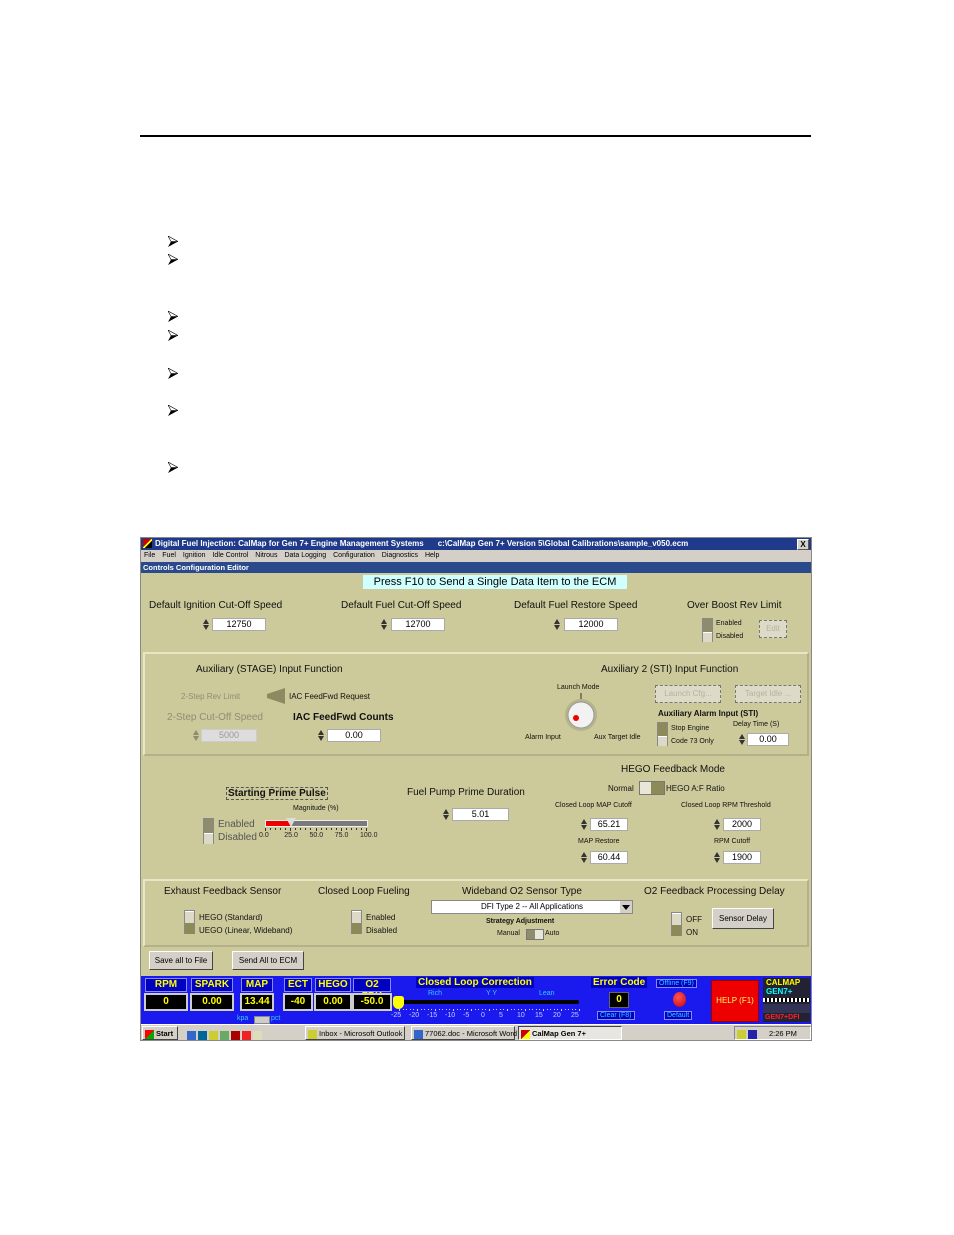  Describe the element at coordinates (239, 624) in the screenshot. I see `ignition-cutoff-field: 12750` at that location.